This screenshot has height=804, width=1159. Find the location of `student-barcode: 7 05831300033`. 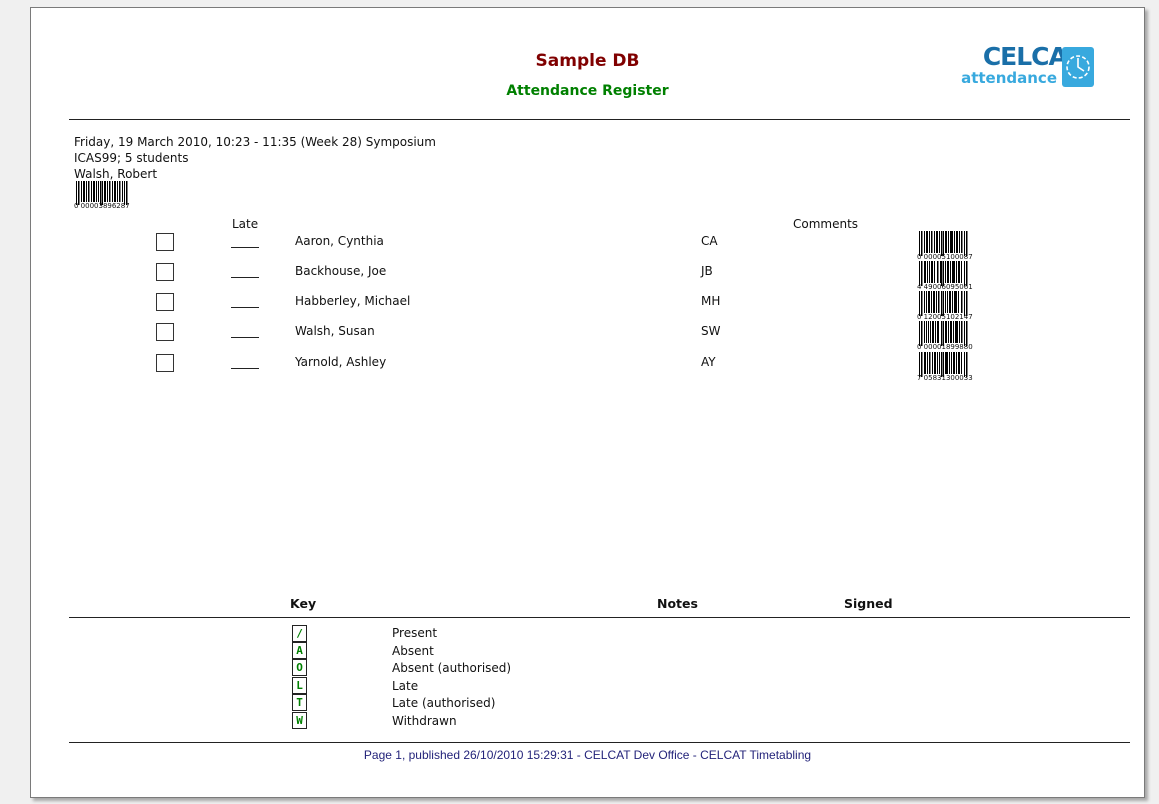

student-barcode: 7 05831300033 is located at coordinates (947, 367).